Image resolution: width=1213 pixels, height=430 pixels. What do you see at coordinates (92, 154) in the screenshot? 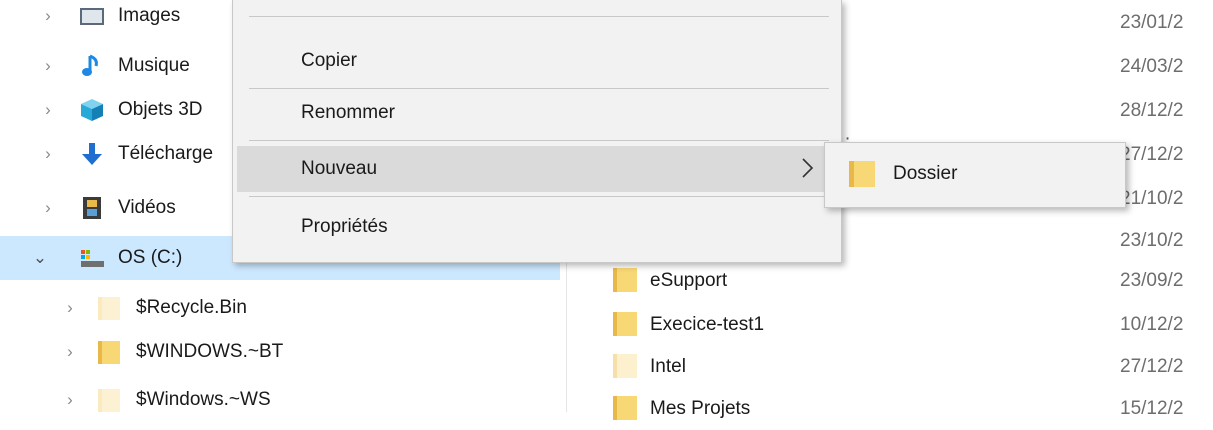
I see `download-arrow-icon` at bounding box center [92, 154].